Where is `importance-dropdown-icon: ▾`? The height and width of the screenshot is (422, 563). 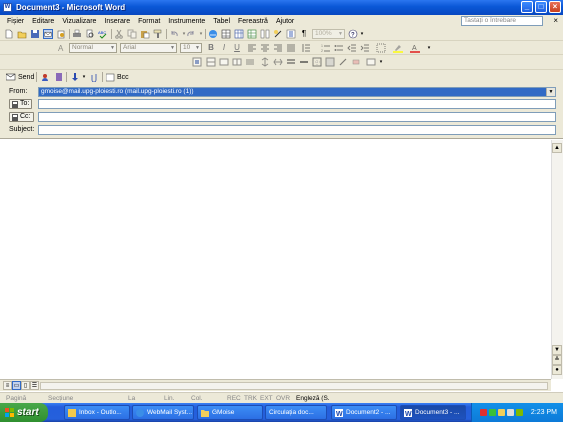 importance-dropdown-icon: ▾ is located at coordinates (84, 77).